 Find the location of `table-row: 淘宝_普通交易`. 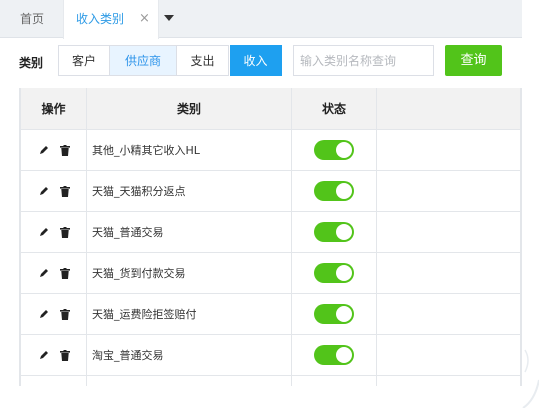

table-row: 淘宝_普通交易 is located at coordinates (270, 354).